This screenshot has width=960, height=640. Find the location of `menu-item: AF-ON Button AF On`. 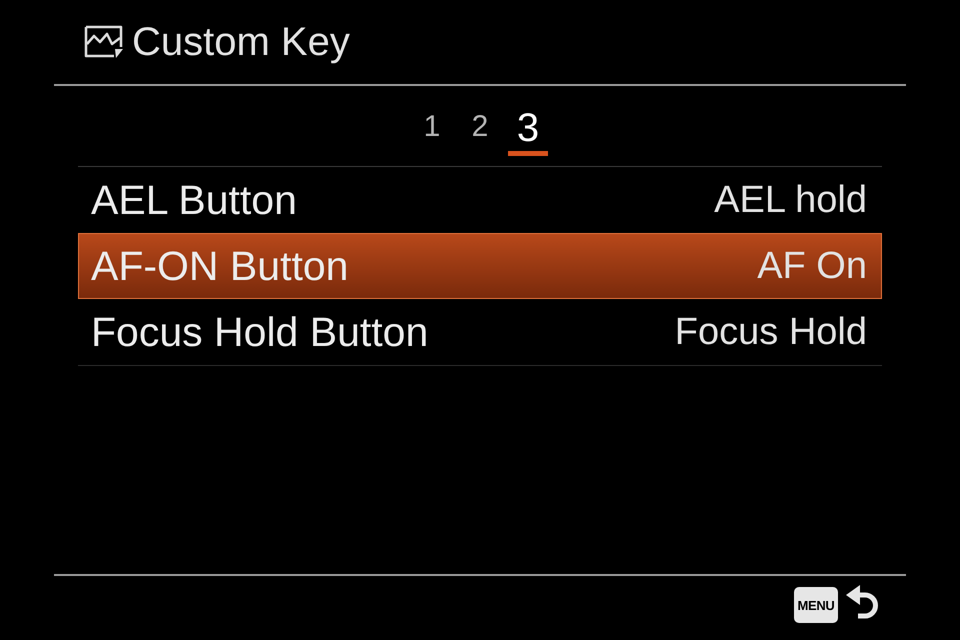

menu-item: AF-ON Button AF On is located at coordinates (480, 266).